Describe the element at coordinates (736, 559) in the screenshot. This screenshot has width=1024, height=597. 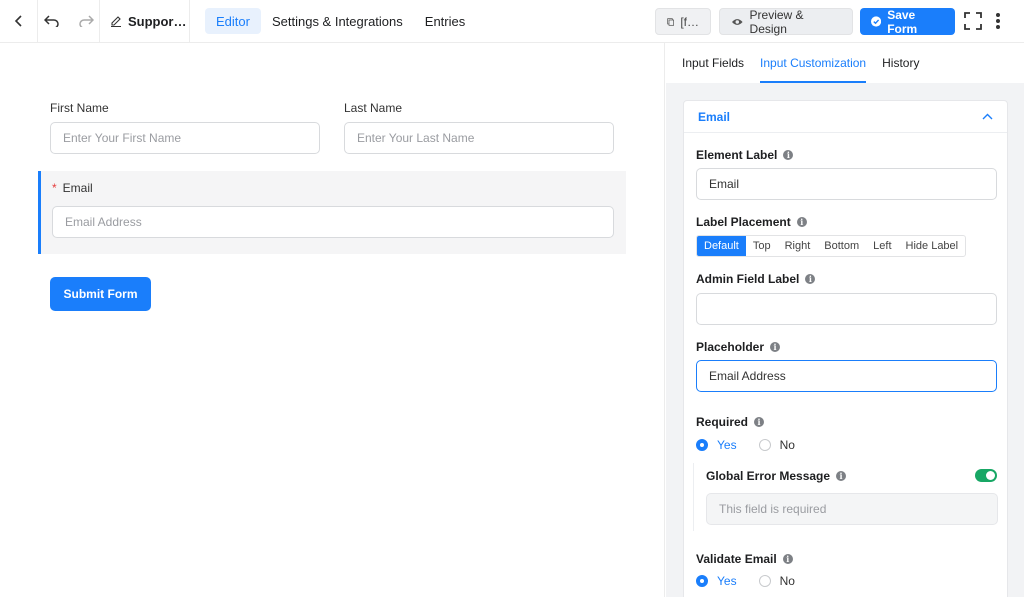
I see `validate-email-text: Validate Email` at that location.